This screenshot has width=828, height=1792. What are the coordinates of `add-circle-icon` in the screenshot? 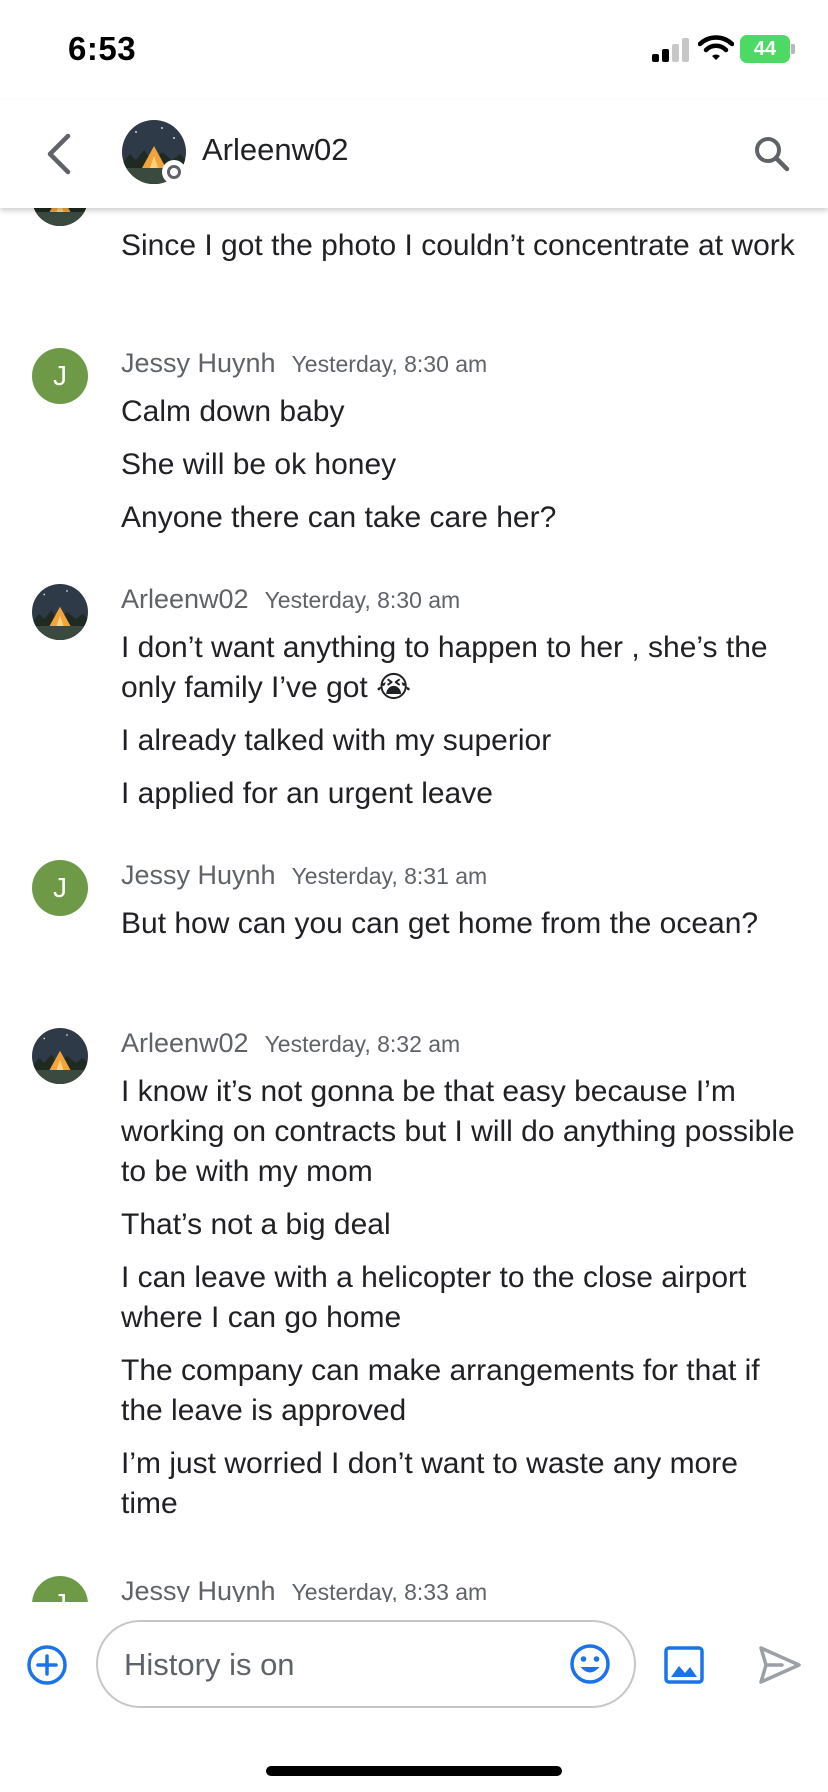 It's located at (47, 1665).